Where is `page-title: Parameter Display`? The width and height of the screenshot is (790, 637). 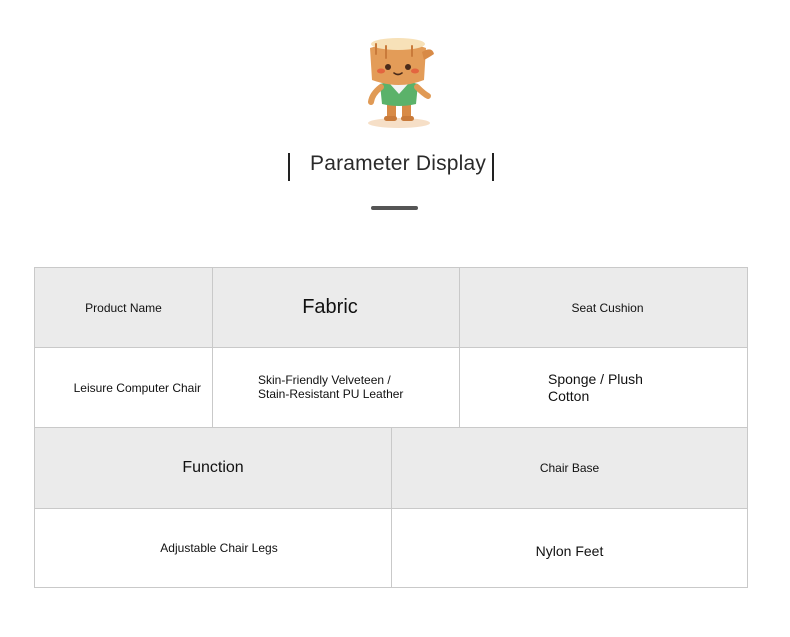
page-title: Parameter Display is located at coordinates (398, 163).